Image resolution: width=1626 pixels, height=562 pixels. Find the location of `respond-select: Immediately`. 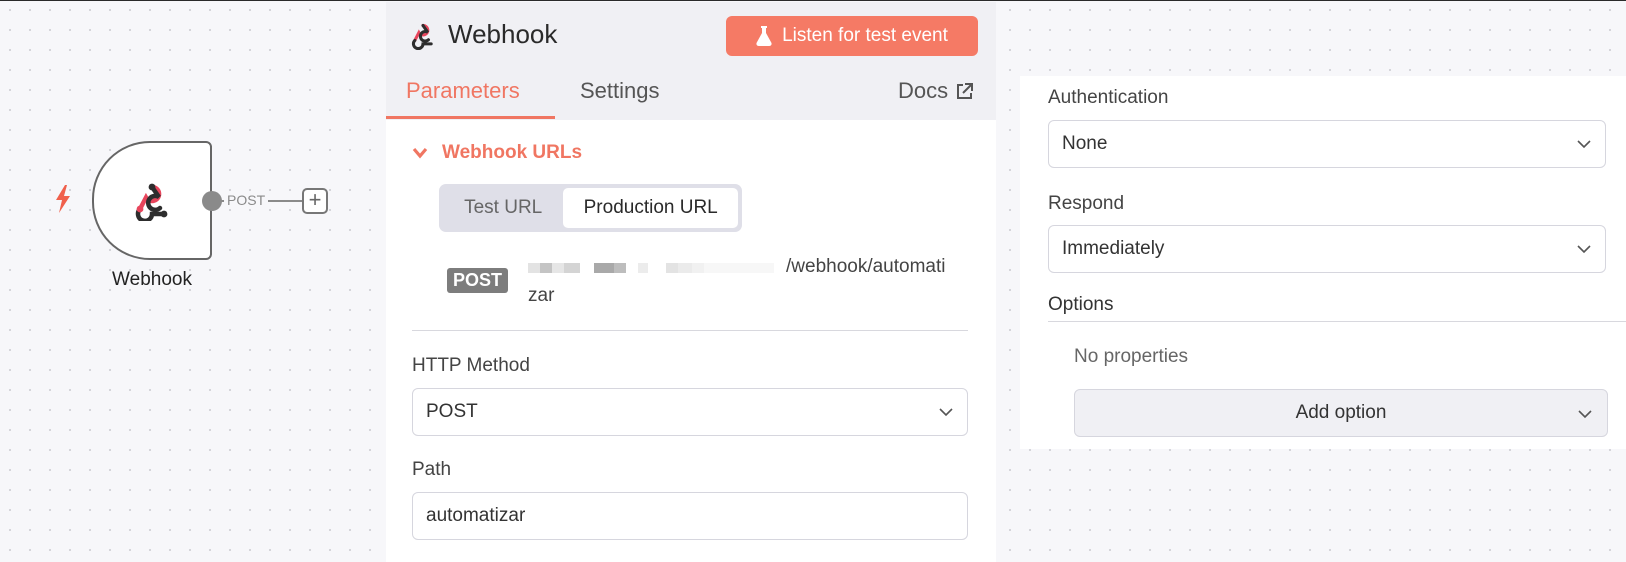

respond-select: Immediately is located at coordinates (1327, 249).